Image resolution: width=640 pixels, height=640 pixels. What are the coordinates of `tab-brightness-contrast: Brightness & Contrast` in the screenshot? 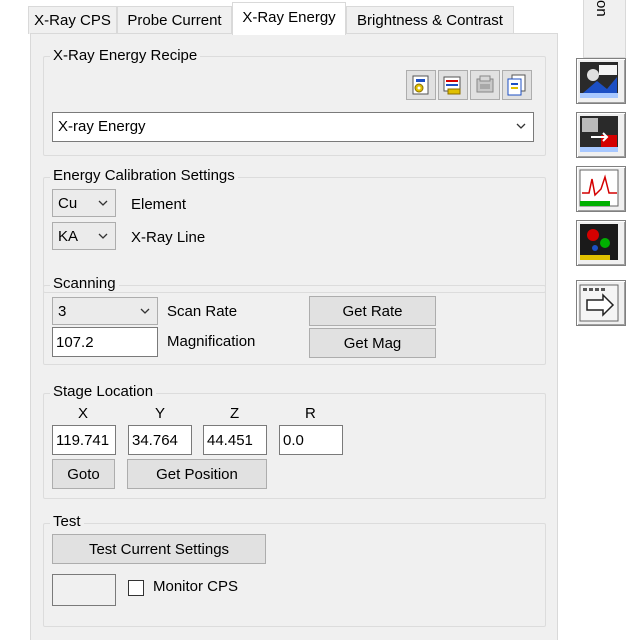 It's located at (430, 20).